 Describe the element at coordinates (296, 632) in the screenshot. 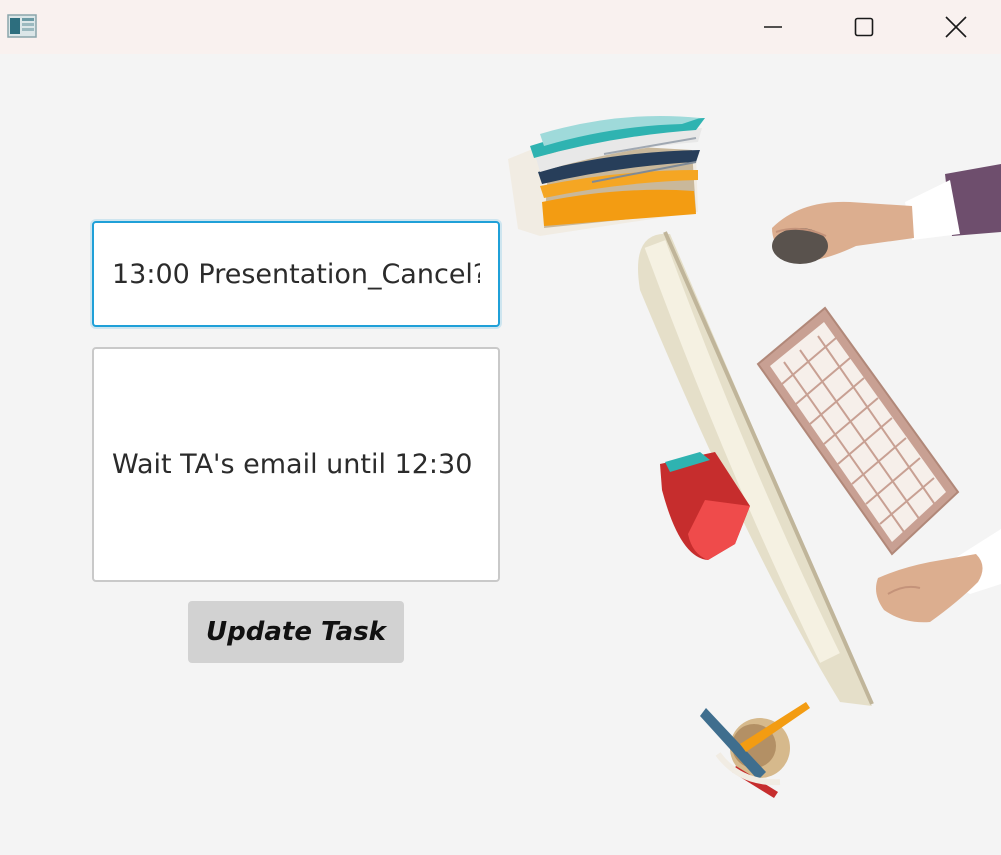

I see `update-task-button: Update Task` at that location.